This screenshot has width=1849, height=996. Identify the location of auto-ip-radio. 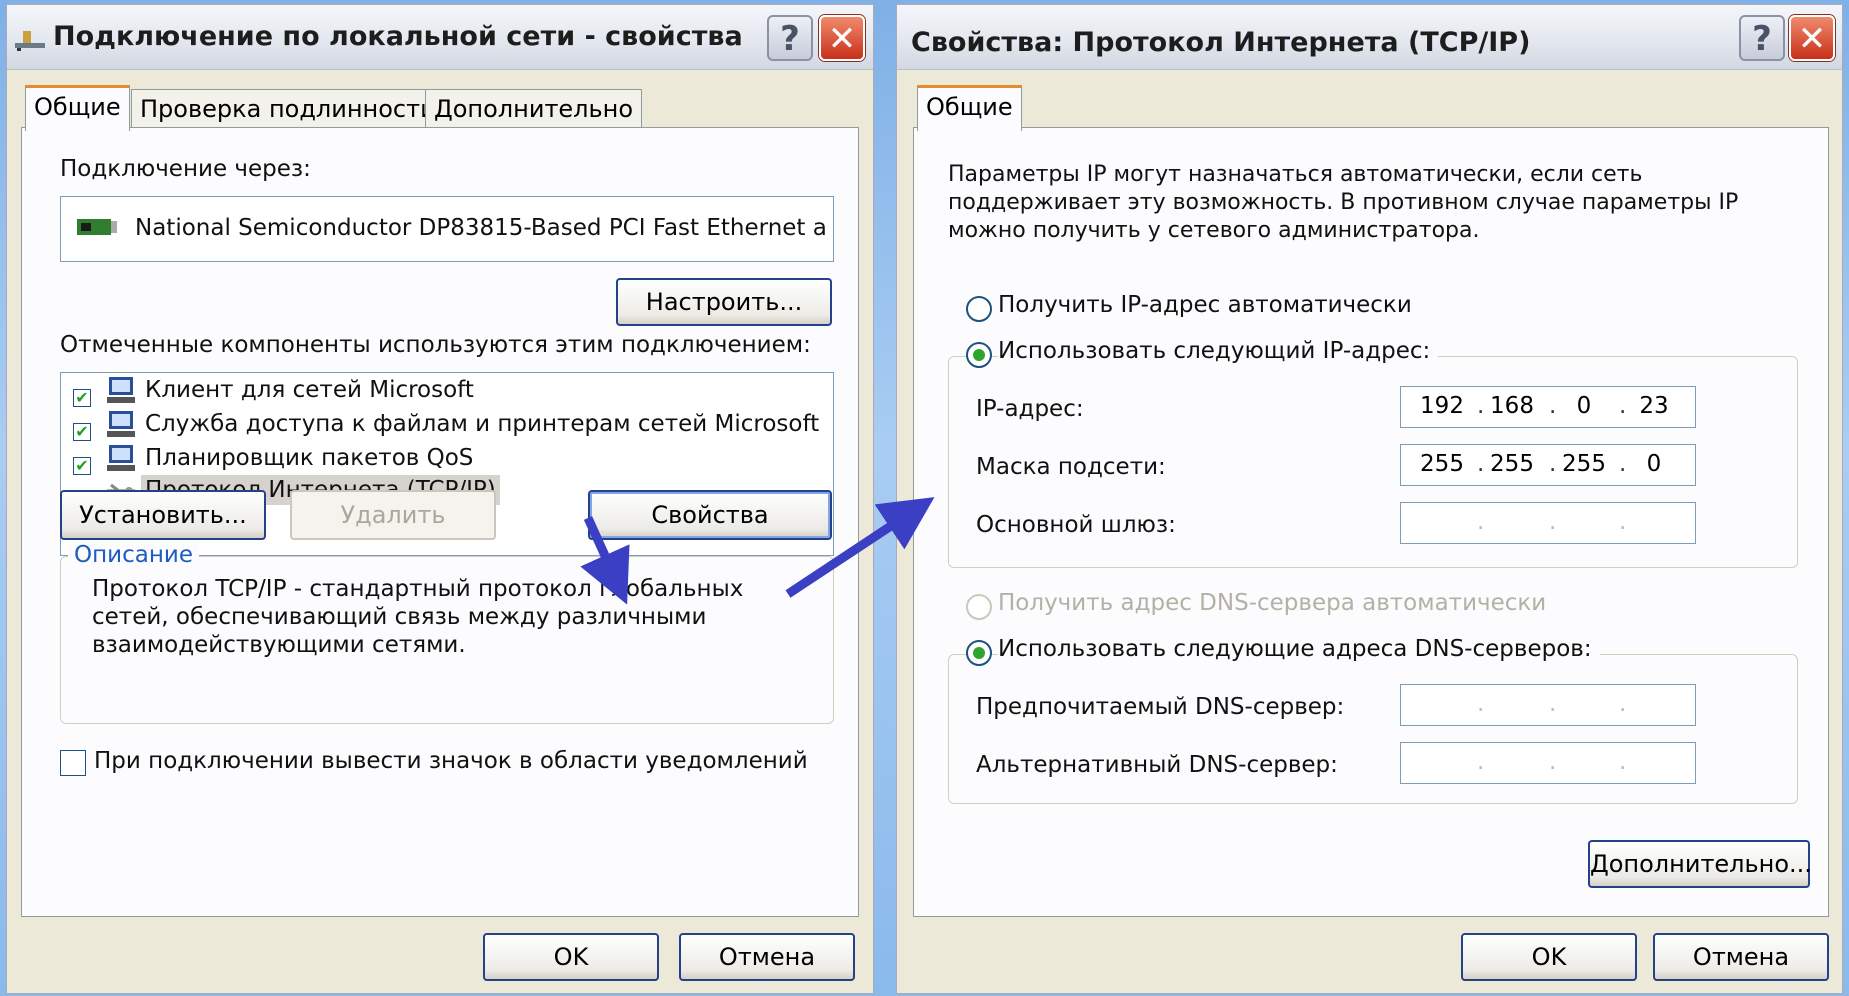
(979, 309).